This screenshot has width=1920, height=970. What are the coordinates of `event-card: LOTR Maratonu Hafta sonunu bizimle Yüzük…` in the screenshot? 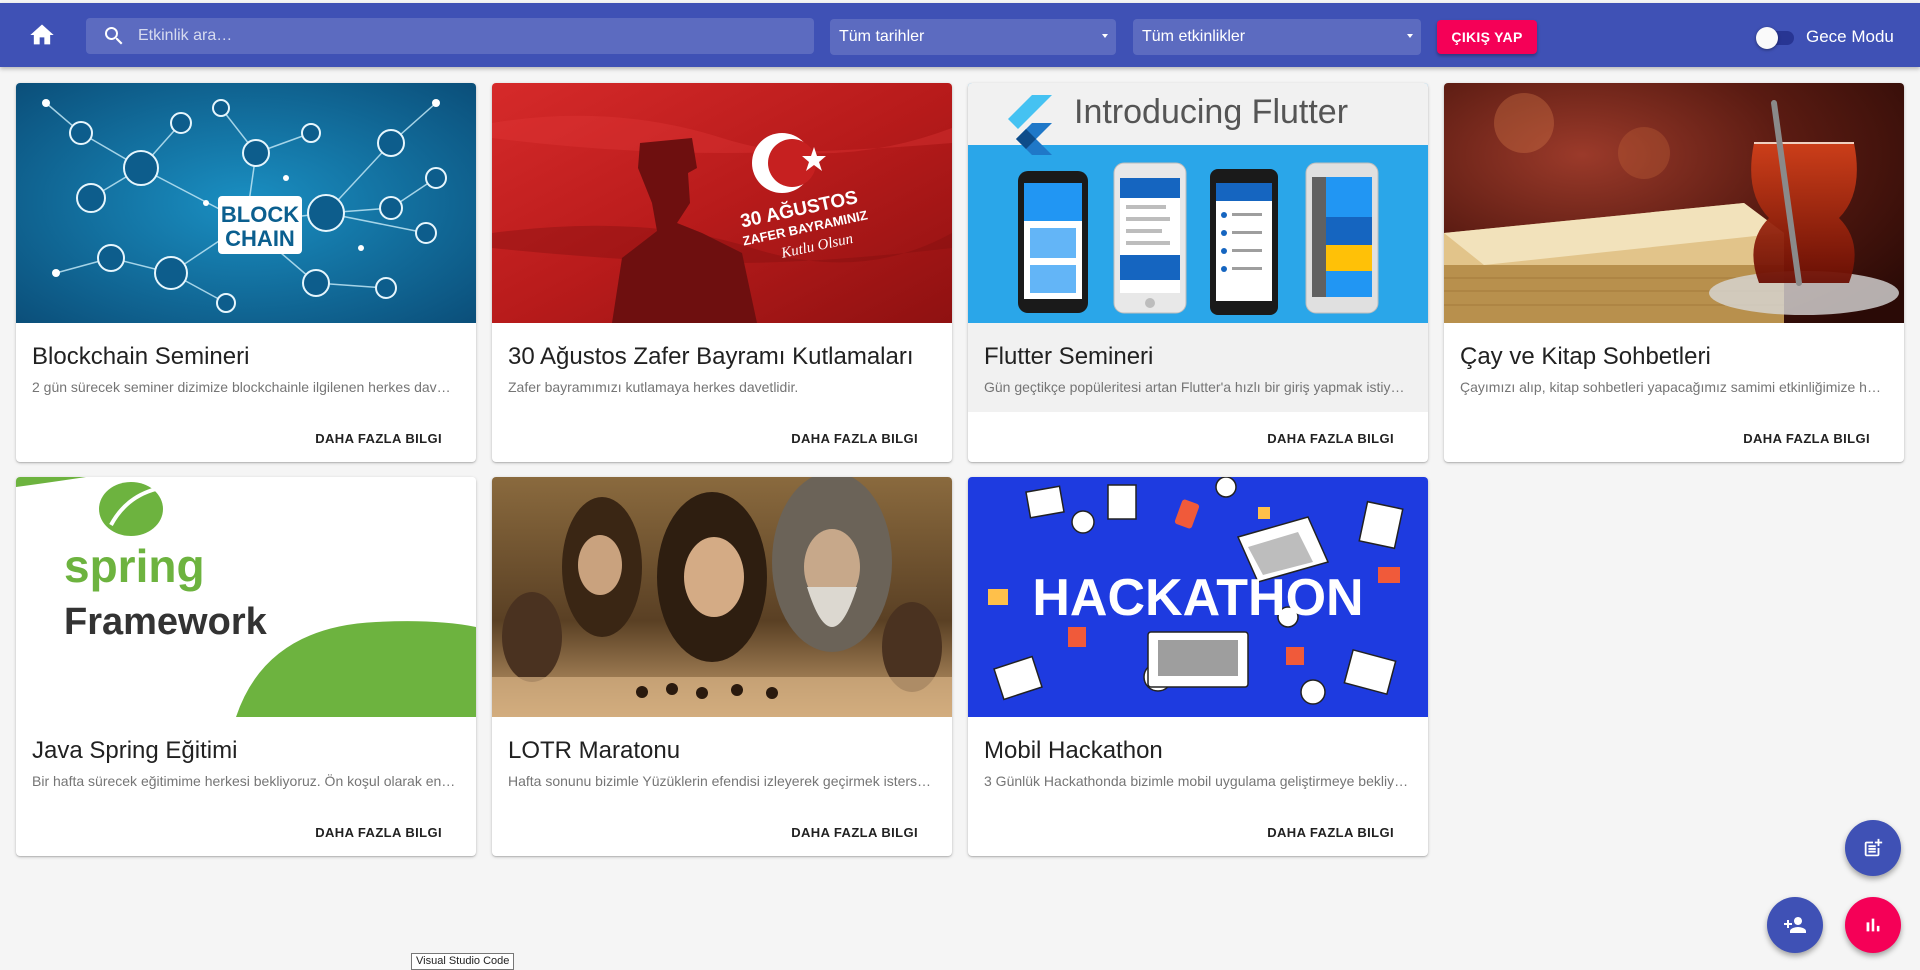 It's located at (722, 666).